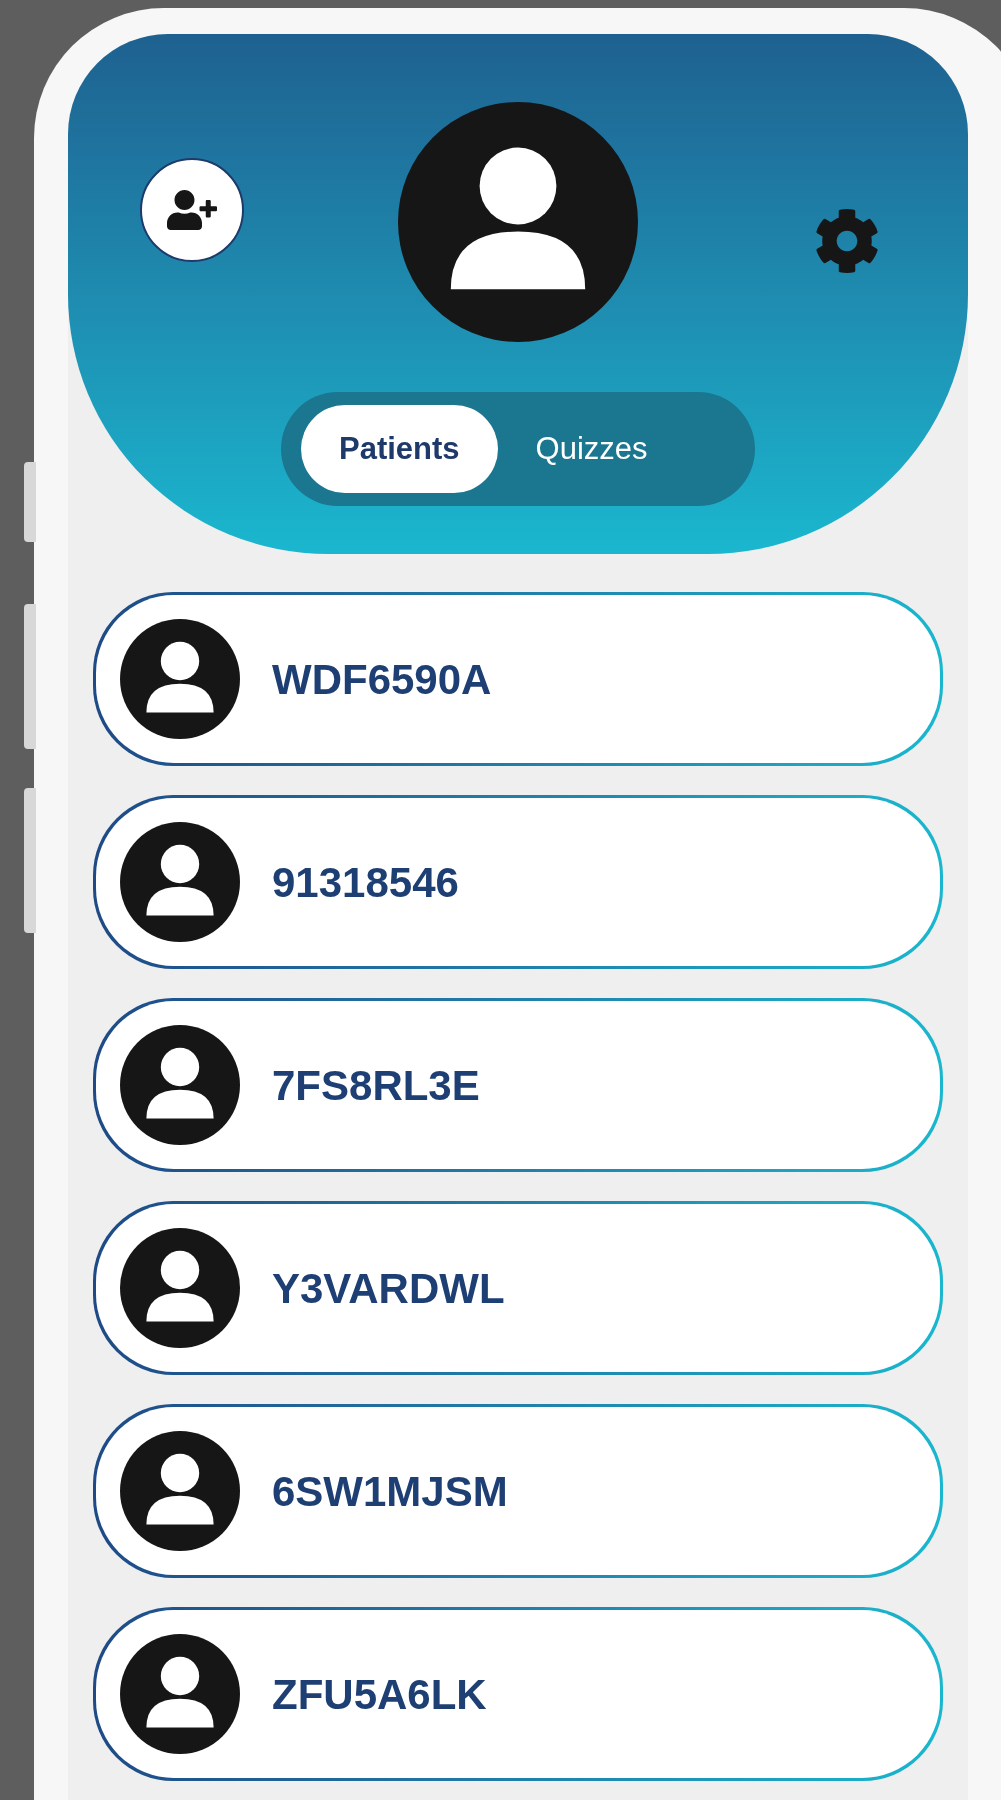  Describe the element at coordinates (518, 1694) in the screenshot. I see `patient-card: ZFU5A6LK` at that location.